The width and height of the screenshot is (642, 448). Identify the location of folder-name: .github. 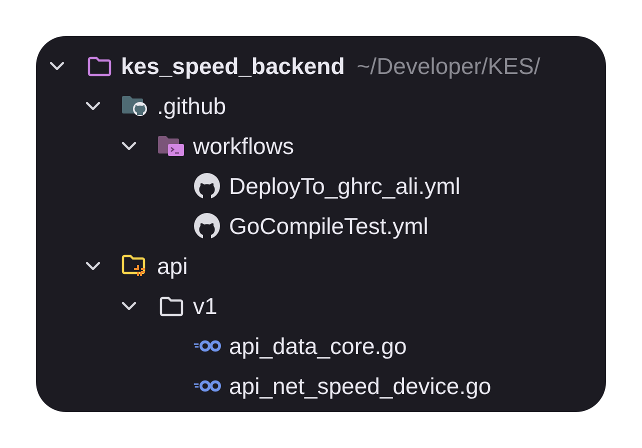
(191, 106).